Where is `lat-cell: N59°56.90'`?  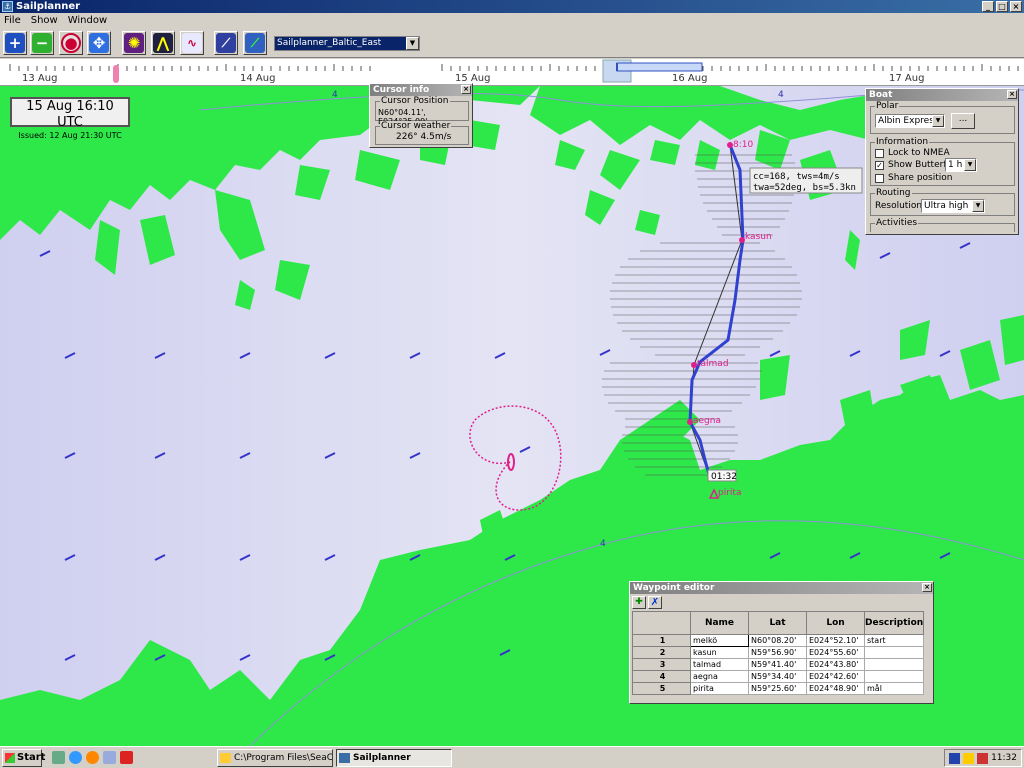 lat-cell: N59°56.90' is located at coordinates (777, 652).